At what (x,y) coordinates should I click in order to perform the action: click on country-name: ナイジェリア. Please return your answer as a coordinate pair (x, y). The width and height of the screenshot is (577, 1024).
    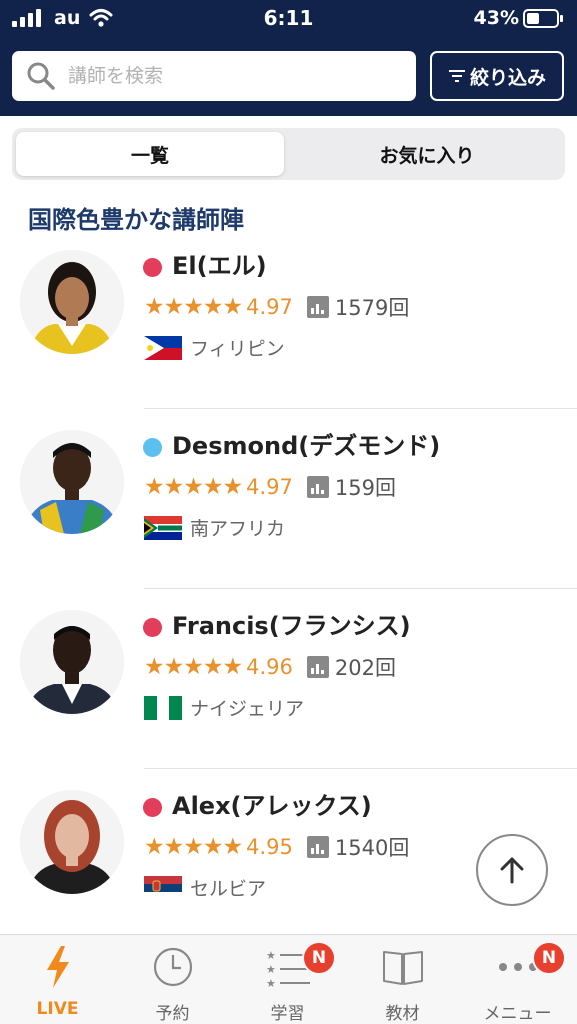
    Looking at the image, I should click on (247, 709).